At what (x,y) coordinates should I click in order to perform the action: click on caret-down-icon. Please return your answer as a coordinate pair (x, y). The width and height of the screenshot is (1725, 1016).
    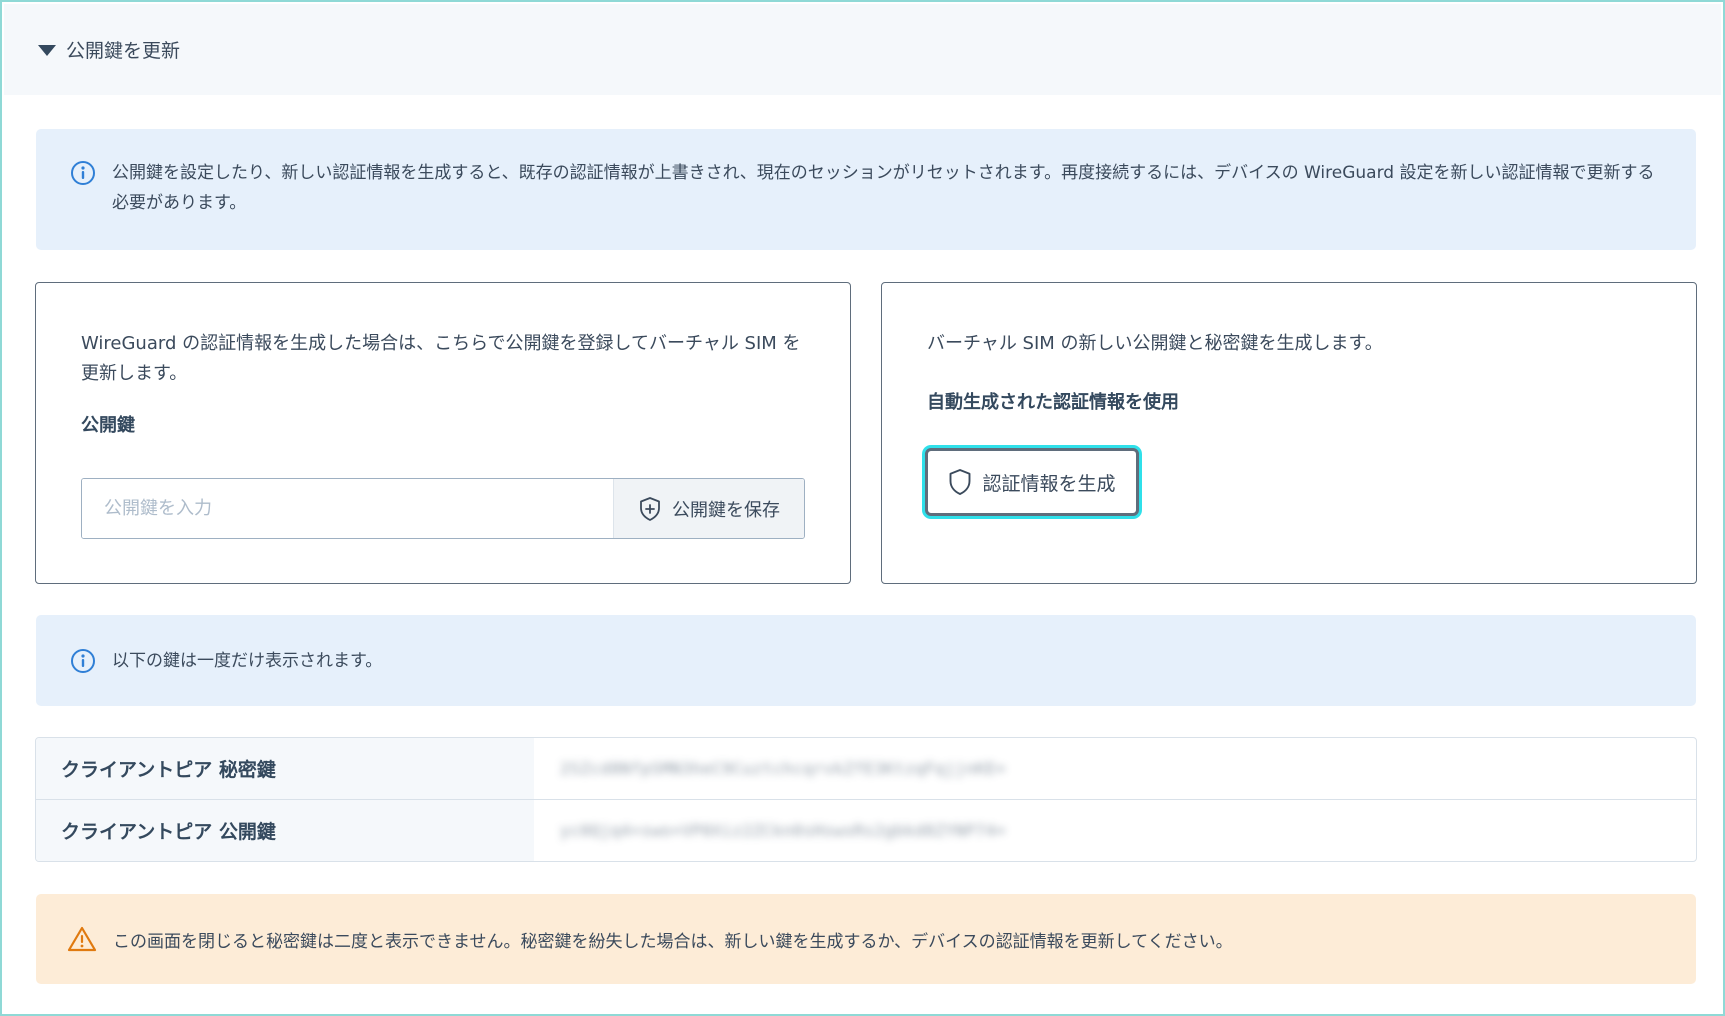
    Looking at the image, I should click on (47, 50).